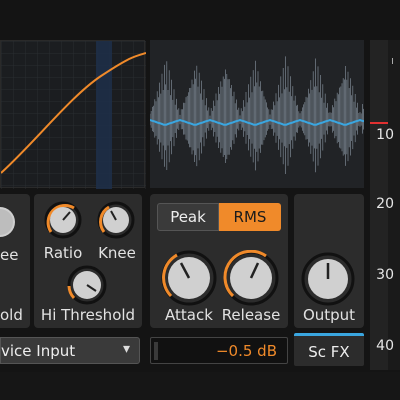  Describe the element at coordinates (200, 386) in the screenshot. I see `bottom-bar` at that location.